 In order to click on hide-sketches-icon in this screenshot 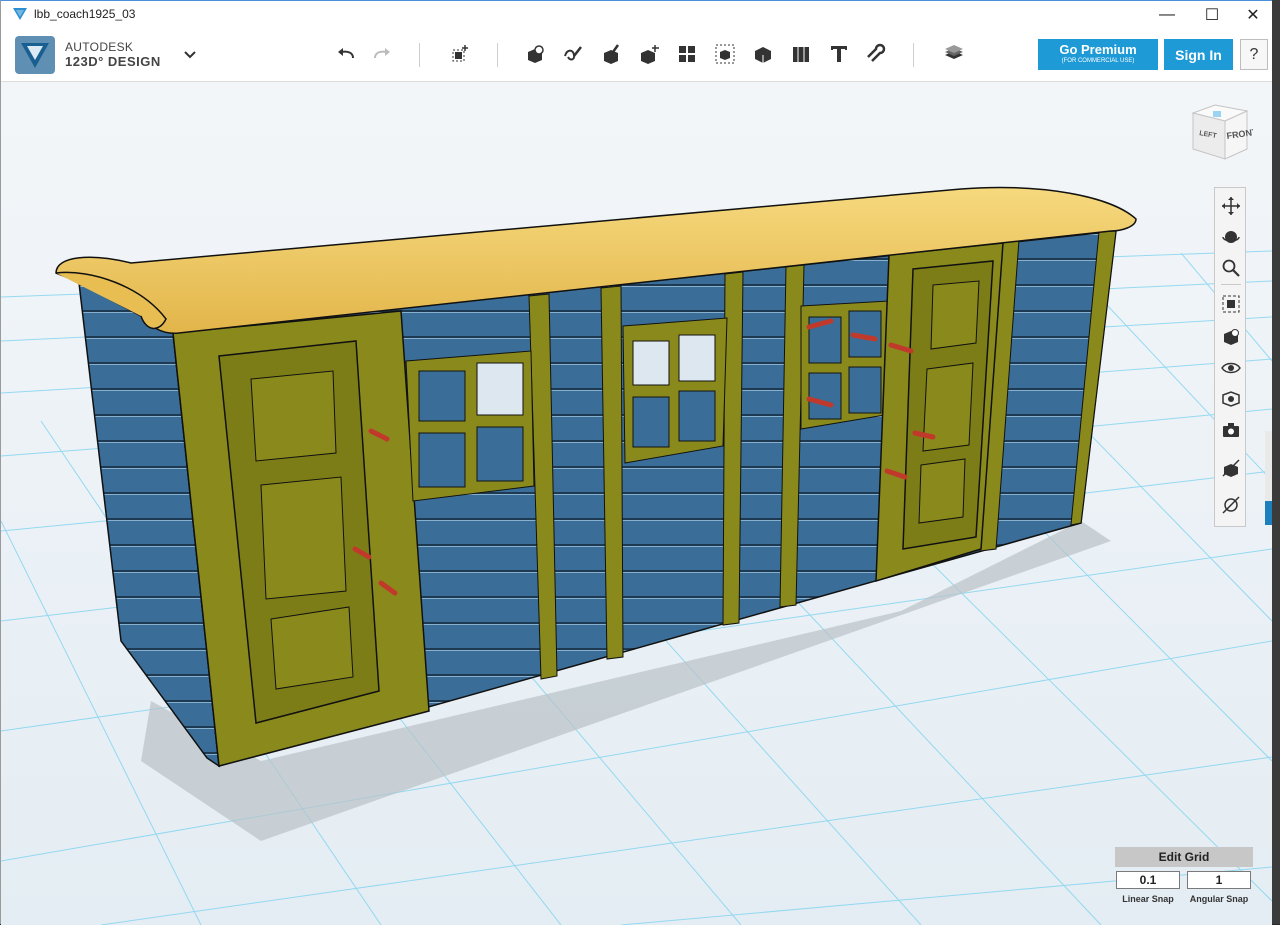, I will do `click(1231, 468)`.